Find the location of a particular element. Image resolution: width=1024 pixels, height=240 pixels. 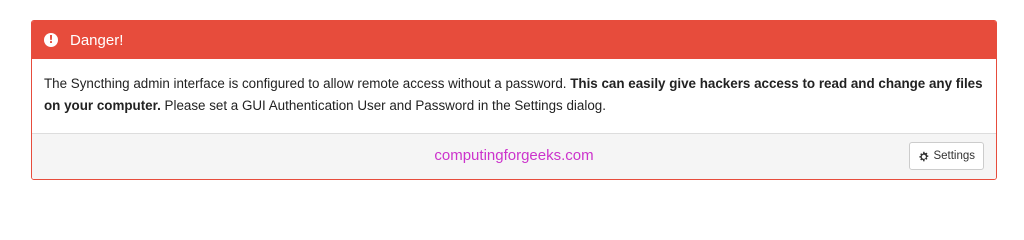

gear-icon is located at coordinates (924, 156).